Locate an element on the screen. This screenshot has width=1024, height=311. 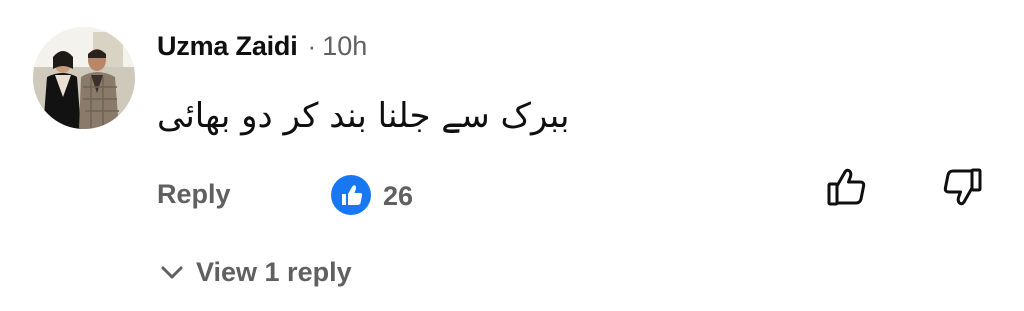
chevron-down-icon is located at coordinates (172, 272).